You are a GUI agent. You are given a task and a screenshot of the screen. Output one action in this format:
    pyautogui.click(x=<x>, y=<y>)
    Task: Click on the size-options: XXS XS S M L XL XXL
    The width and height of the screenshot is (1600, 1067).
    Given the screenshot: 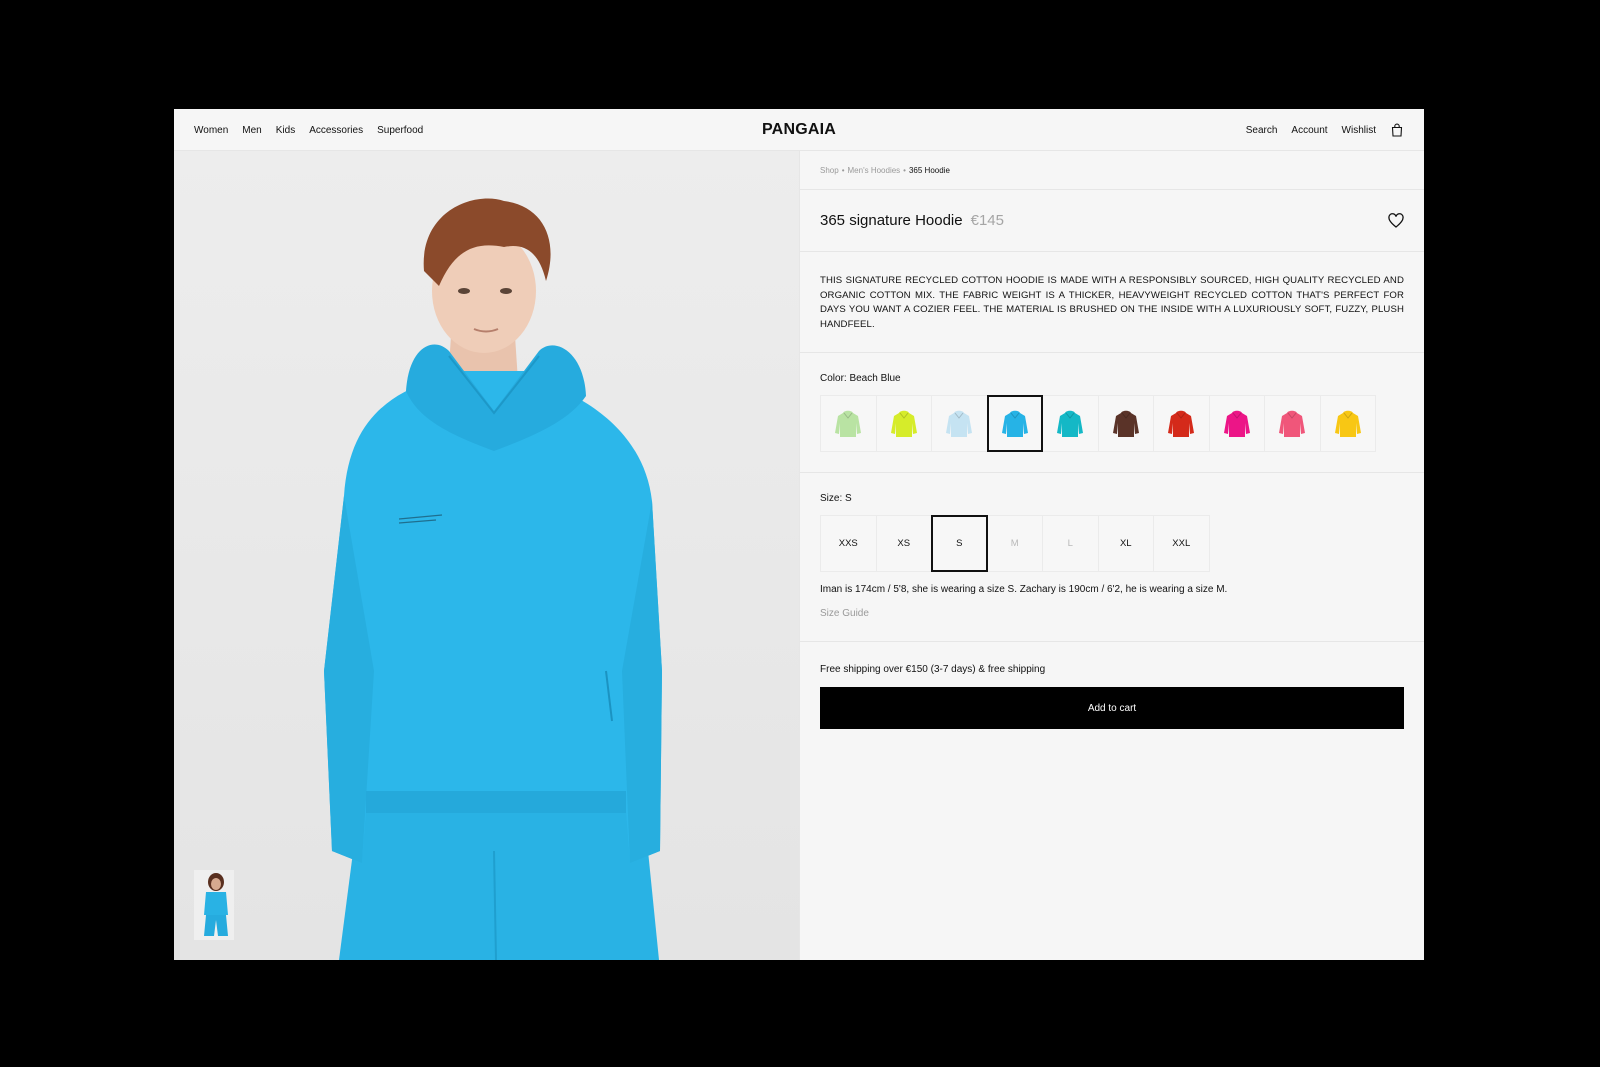 What is the action you would take?
    pyautogui.click(x=1112, y=544)
    